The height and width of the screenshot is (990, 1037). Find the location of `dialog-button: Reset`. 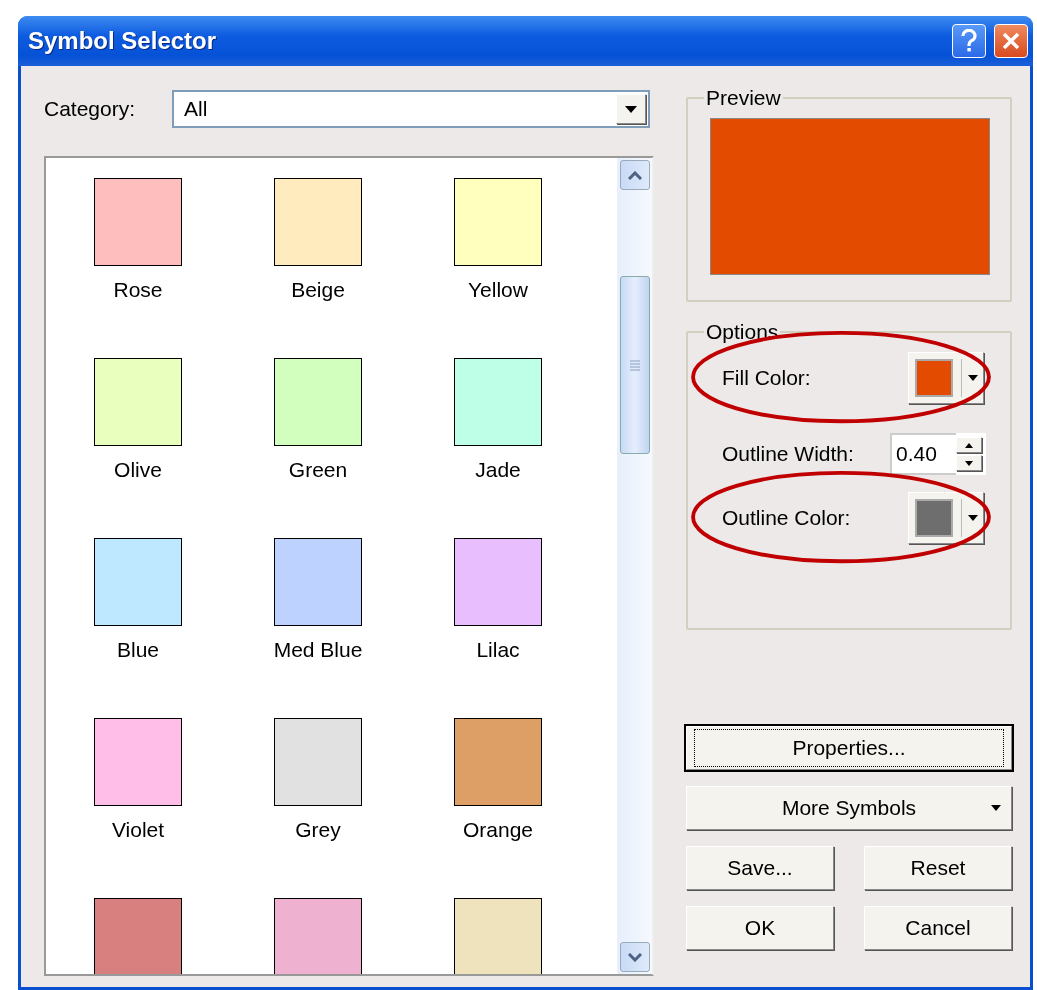

dialog-button: Reset is located at coordinates (938, 868).